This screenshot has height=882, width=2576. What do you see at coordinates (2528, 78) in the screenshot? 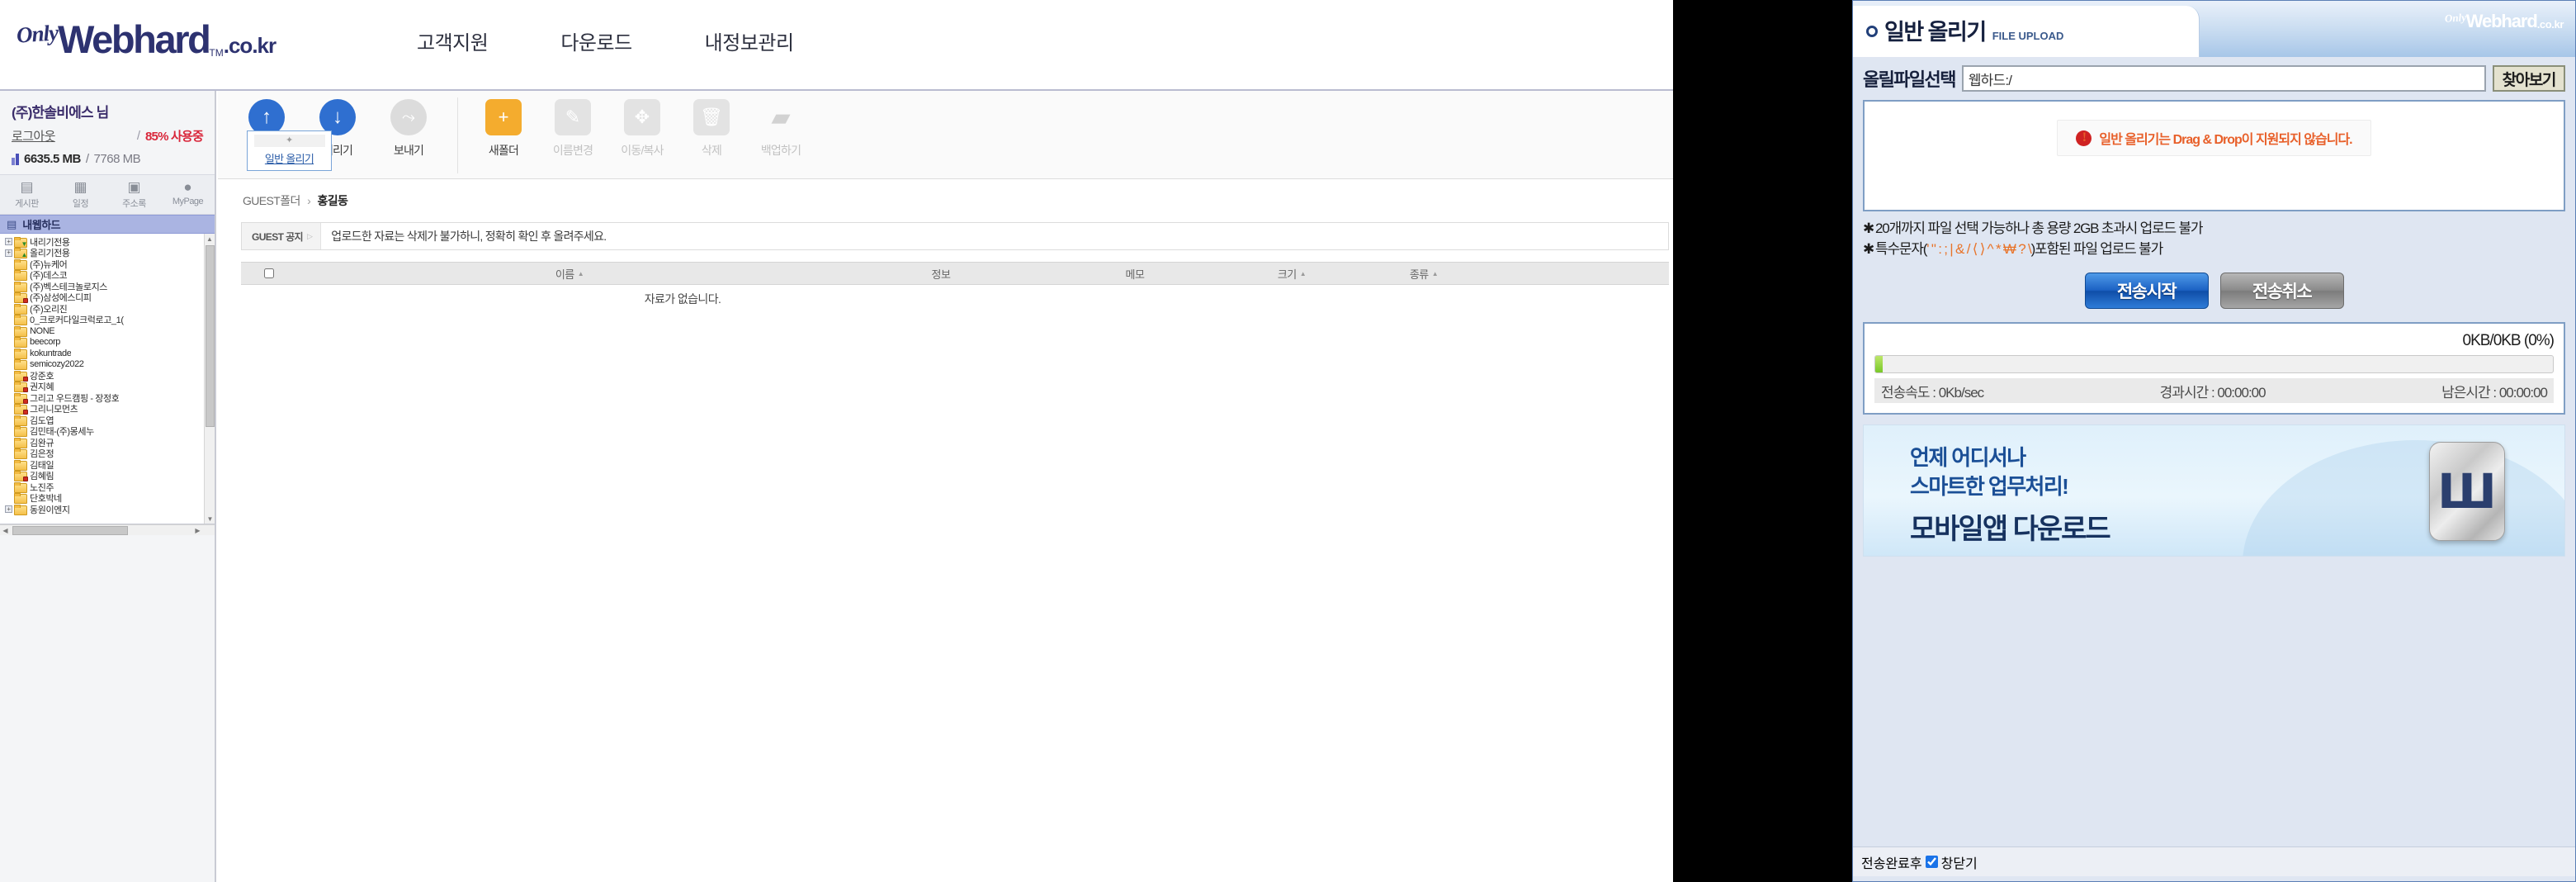
I see `browse-button: 찾아보기` at bounding box center [2528, 78].